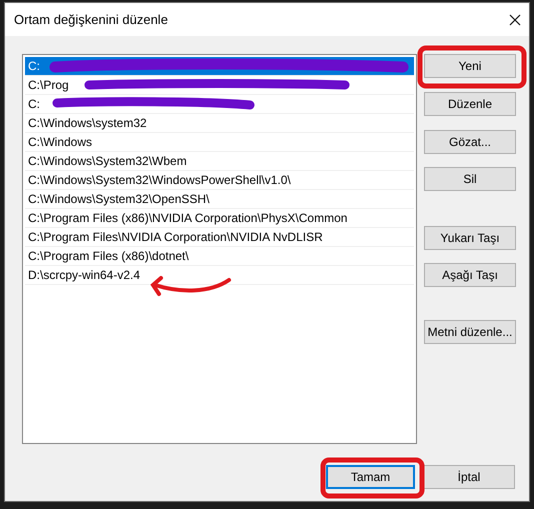 The height and width of the screenshot is (509, 534). Describe the element at coordinates (470, 238) in the screenshot. I see `action-button: Yukarı Taşı` at that location.